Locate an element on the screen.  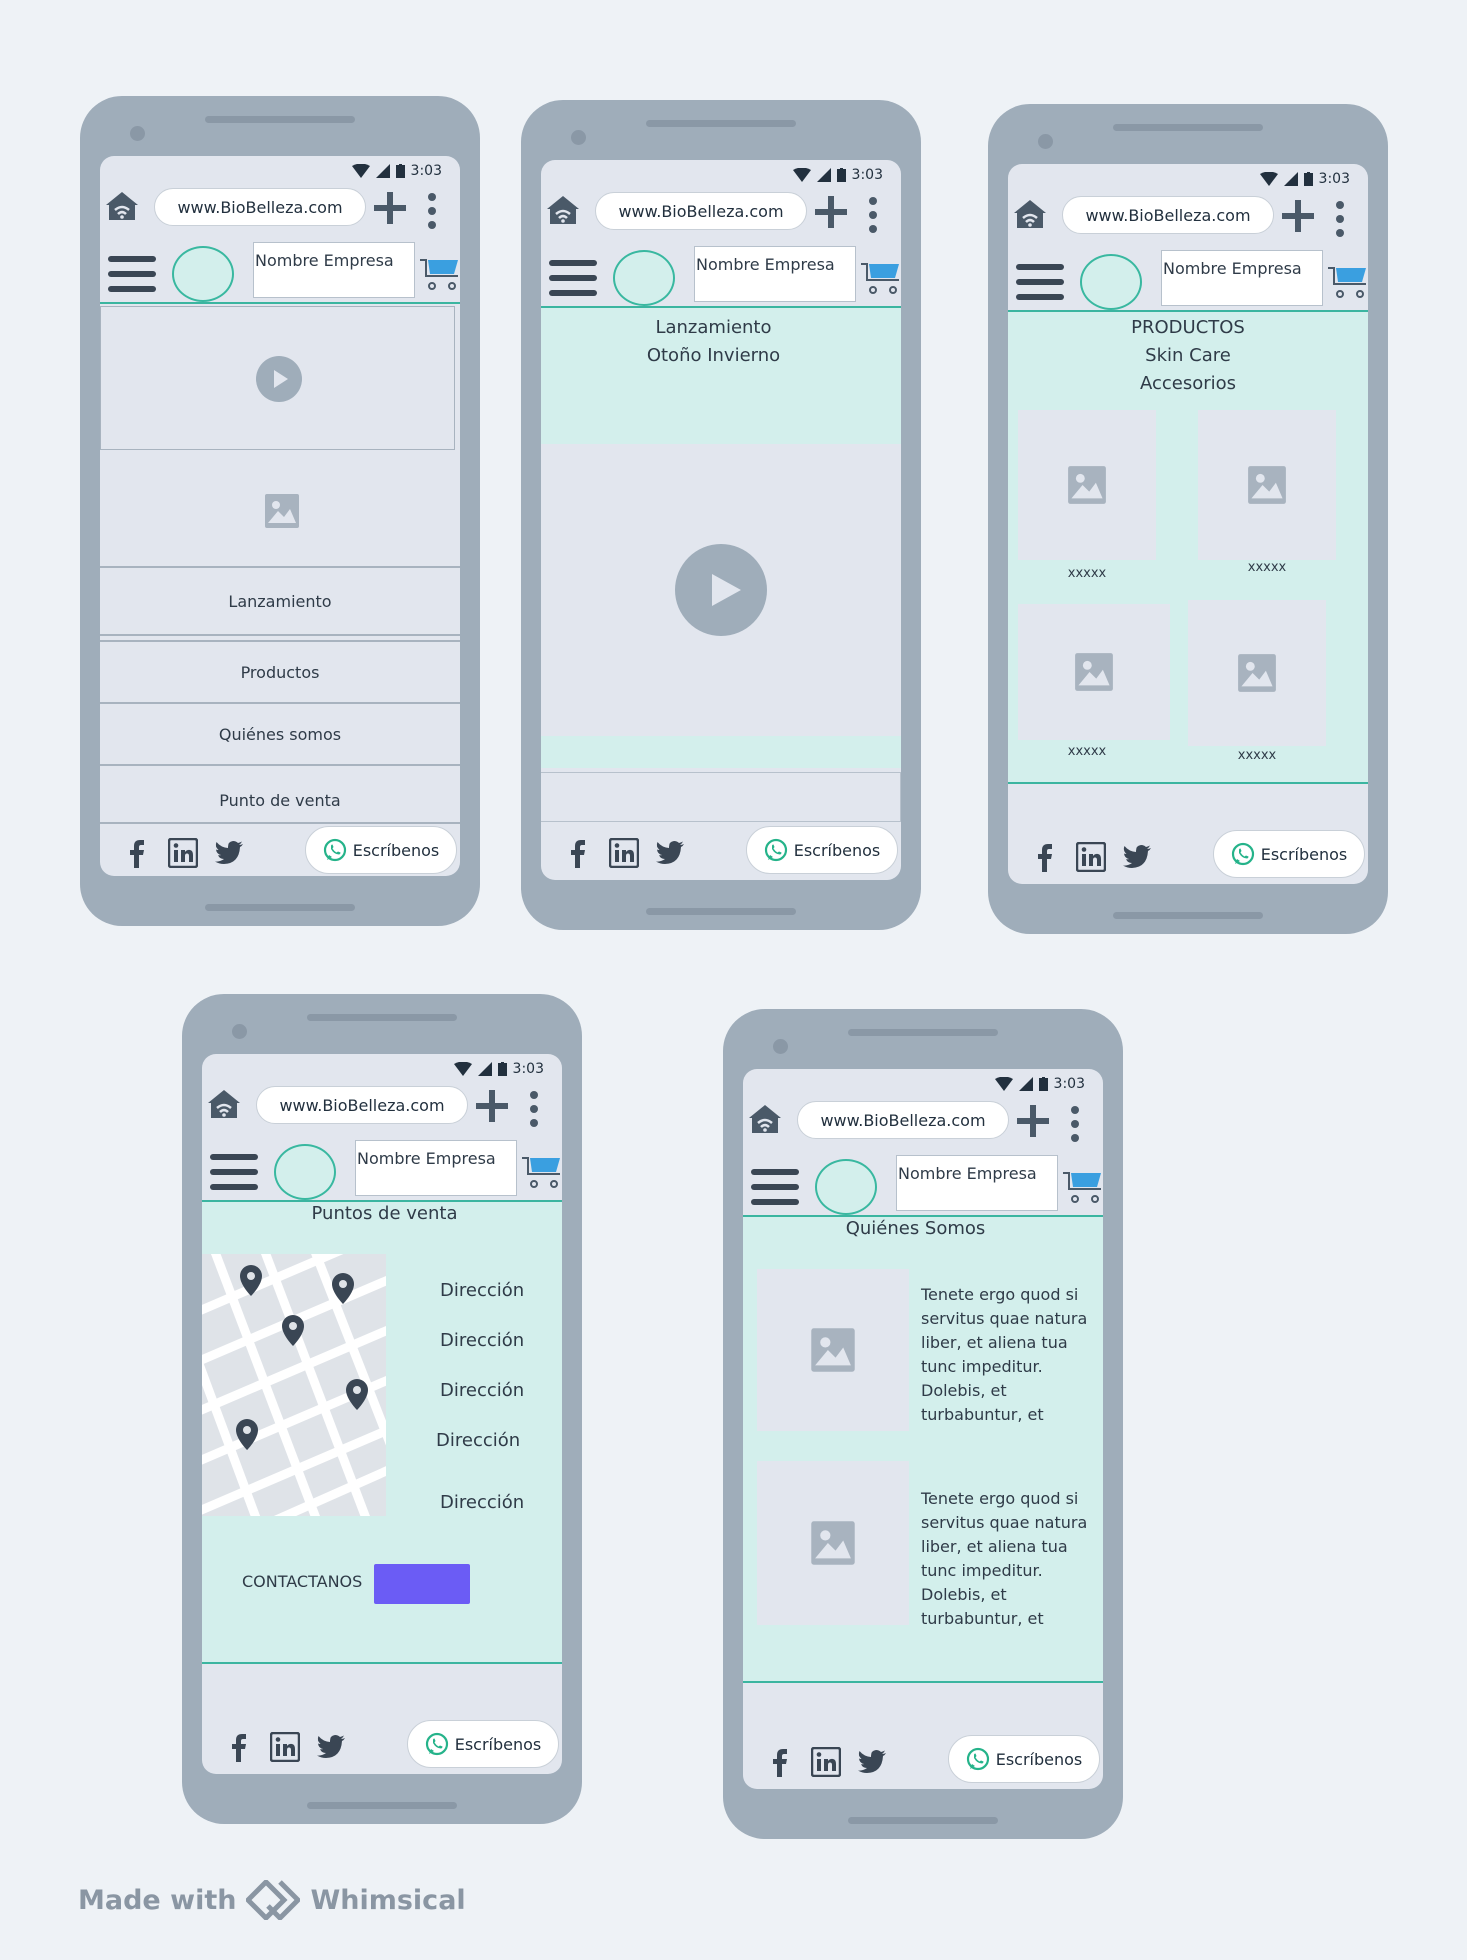
contact-button is located at coordinates (422, 1584).